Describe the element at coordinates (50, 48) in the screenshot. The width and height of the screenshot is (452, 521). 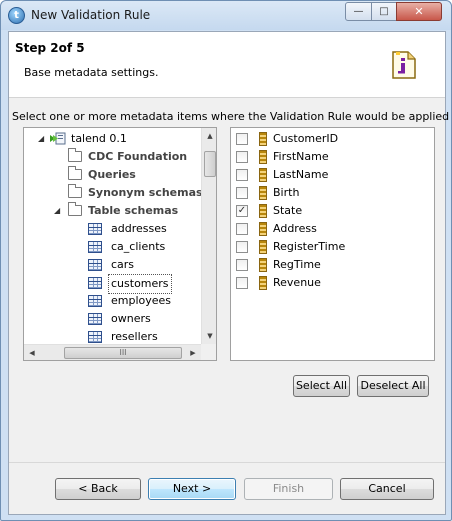
I see `step-title: Step 2of 5` at that location.